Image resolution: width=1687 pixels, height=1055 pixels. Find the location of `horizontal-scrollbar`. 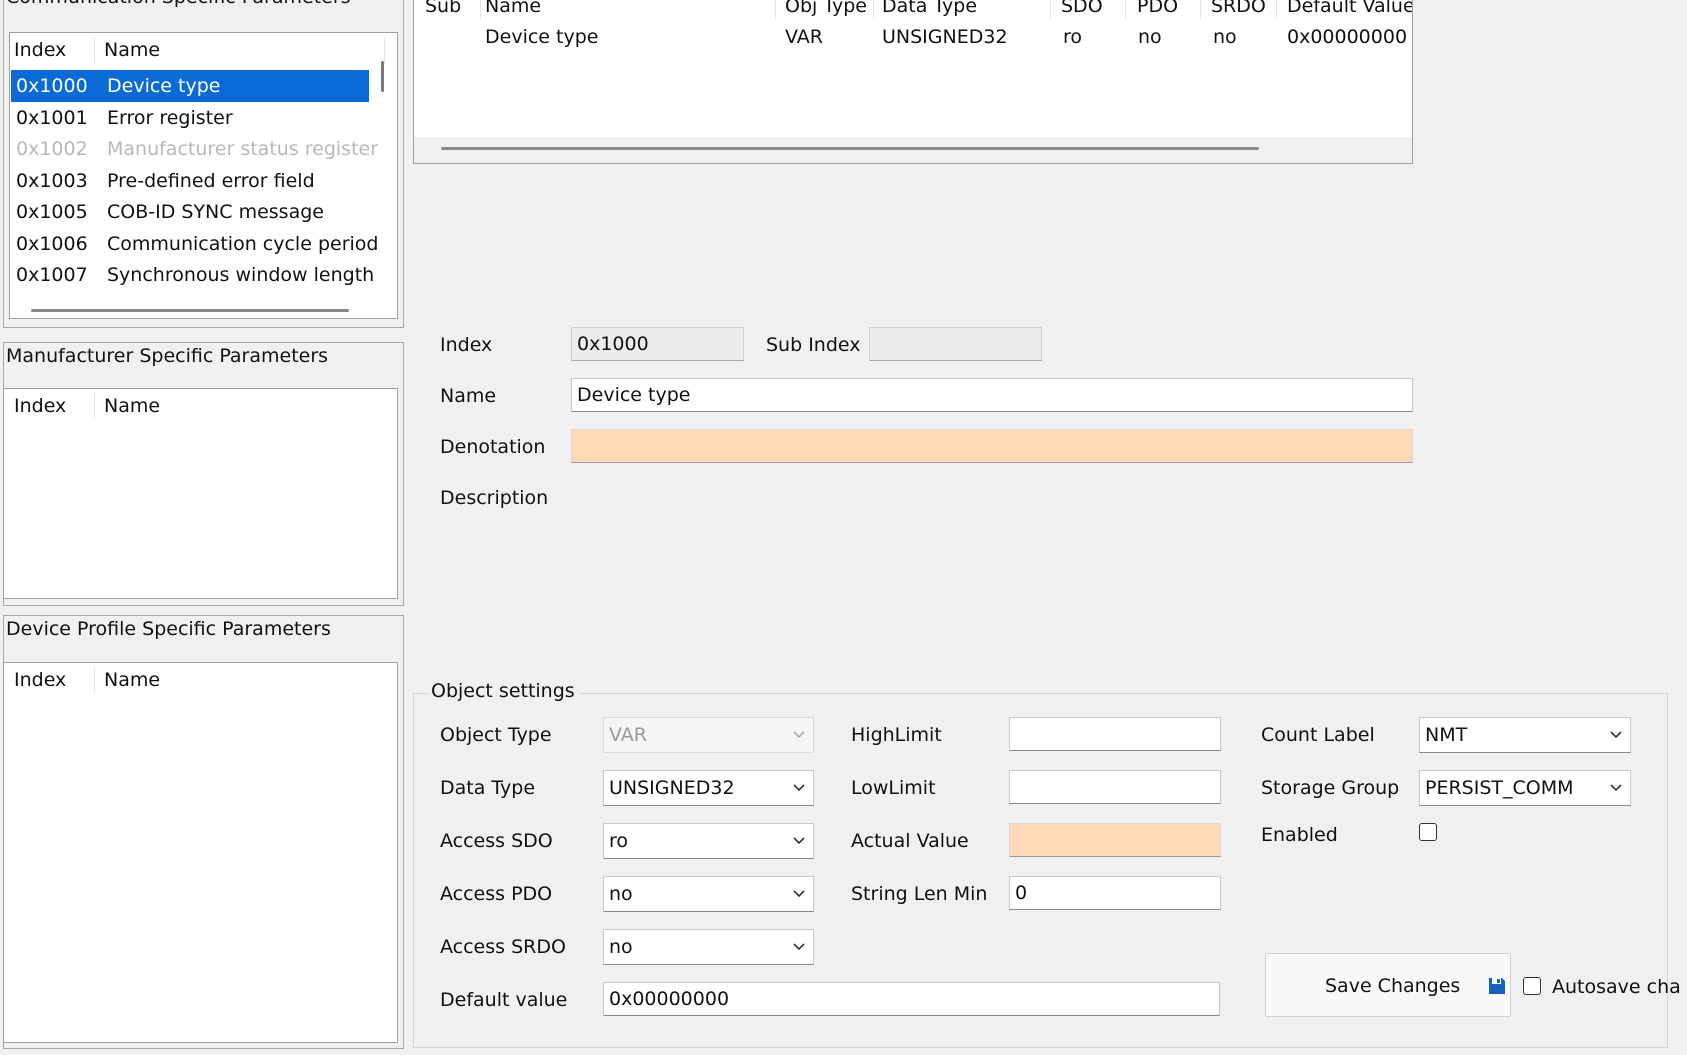

horizontal-scrollbar is located at coordinates (913, 150).